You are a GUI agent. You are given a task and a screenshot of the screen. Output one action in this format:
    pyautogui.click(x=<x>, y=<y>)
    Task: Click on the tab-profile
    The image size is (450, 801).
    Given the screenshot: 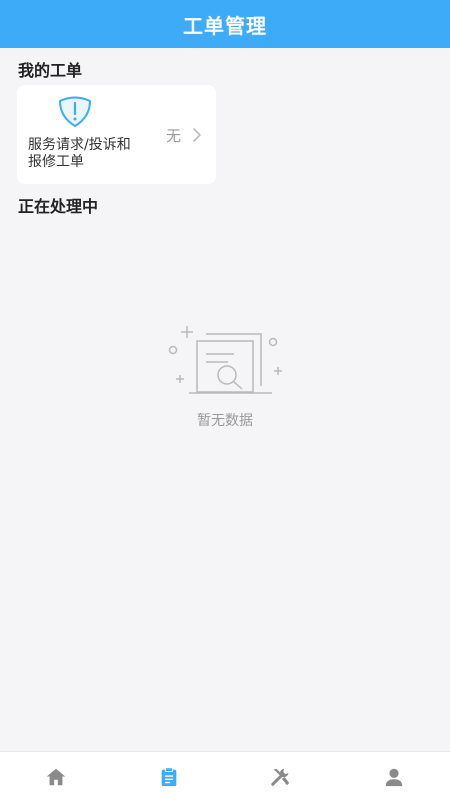 What is the action you would take?
    pyautogui.click(x=394, y=776)
    